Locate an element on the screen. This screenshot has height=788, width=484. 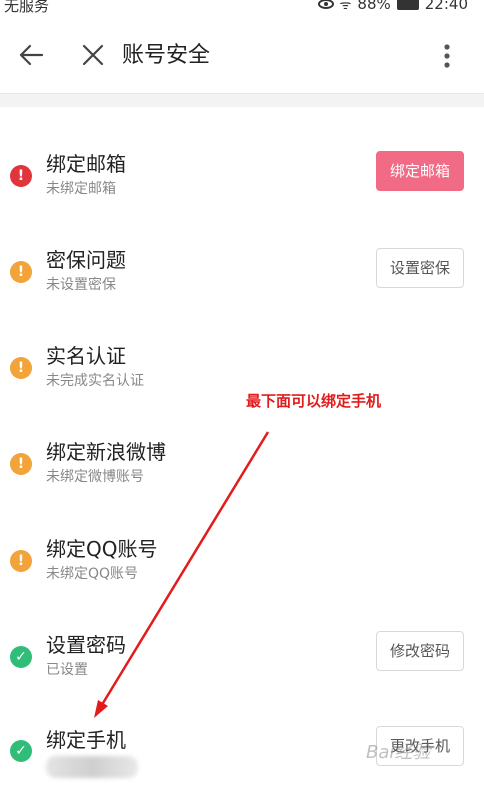
clock: 22:40 is located at coordinates (446, 6).